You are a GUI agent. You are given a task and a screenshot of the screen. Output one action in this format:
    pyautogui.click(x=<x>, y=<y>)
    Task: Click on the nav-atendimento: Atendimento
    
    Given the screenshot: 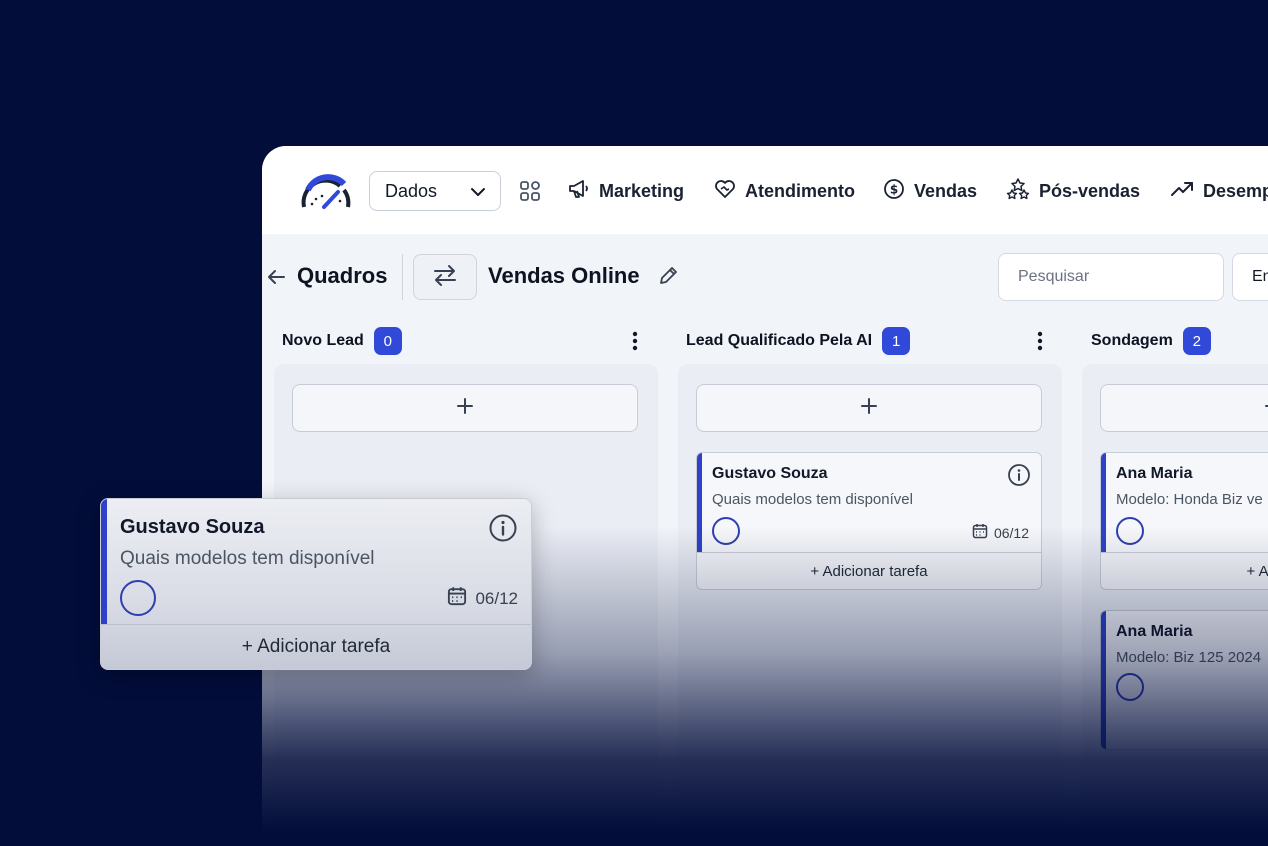 What is the action you would take?
    pyautogui.click(x=784, y=191)
    